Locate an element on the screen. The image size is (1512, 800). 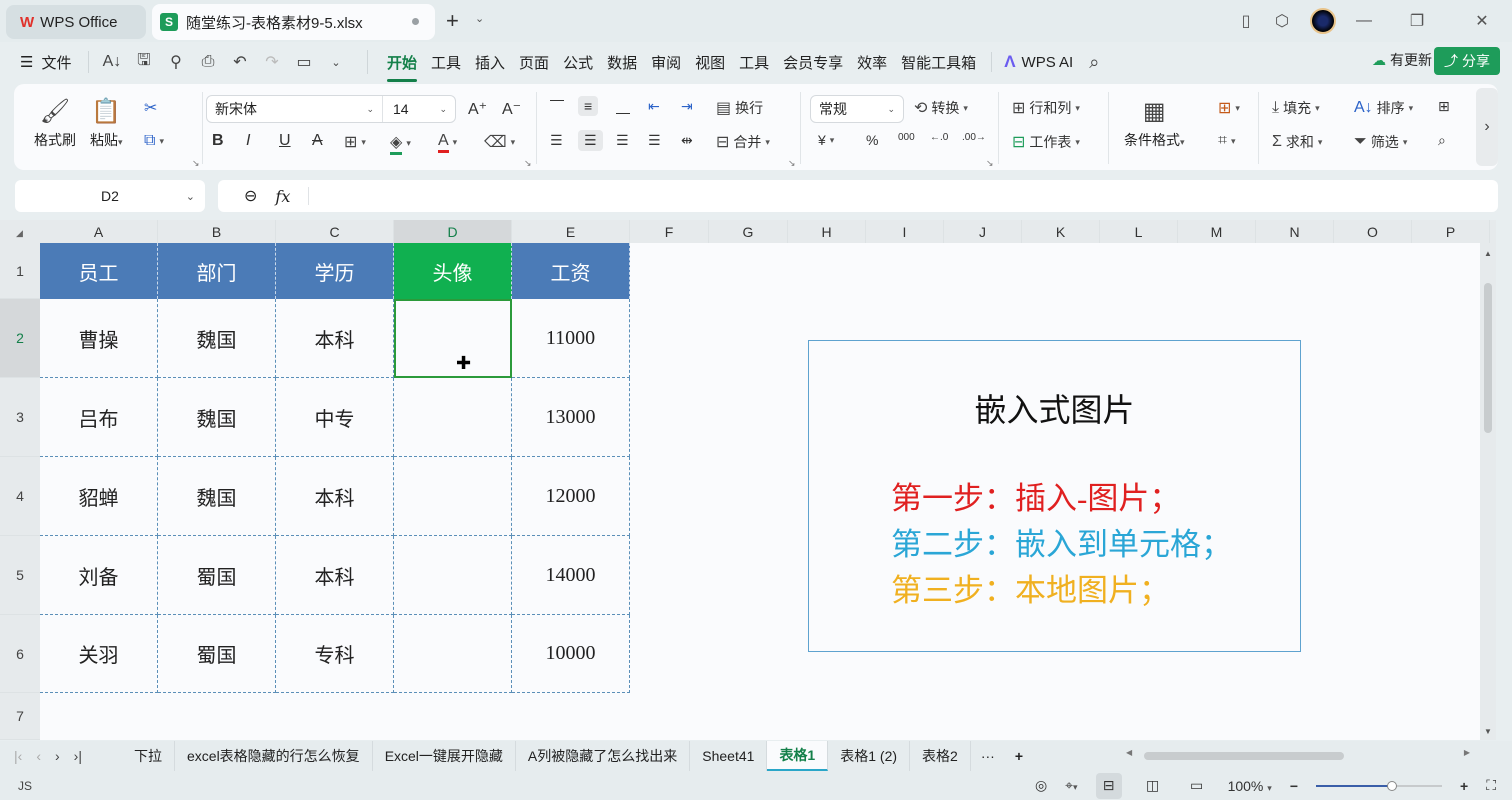
row-header: 5 is located at coordinates (20, 575).